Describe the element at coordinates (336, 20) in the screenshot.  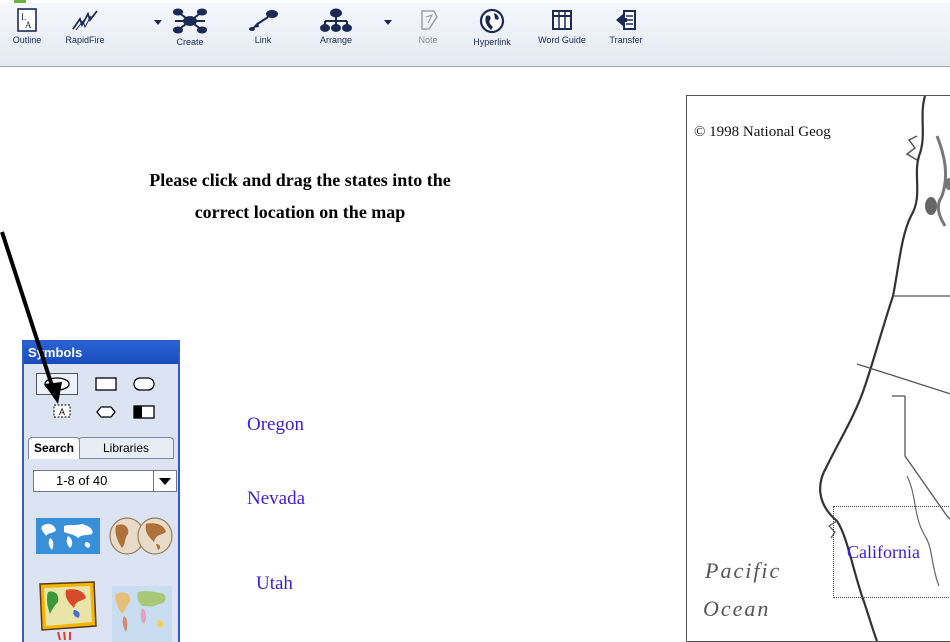
I see `arrange-icon` at that location.